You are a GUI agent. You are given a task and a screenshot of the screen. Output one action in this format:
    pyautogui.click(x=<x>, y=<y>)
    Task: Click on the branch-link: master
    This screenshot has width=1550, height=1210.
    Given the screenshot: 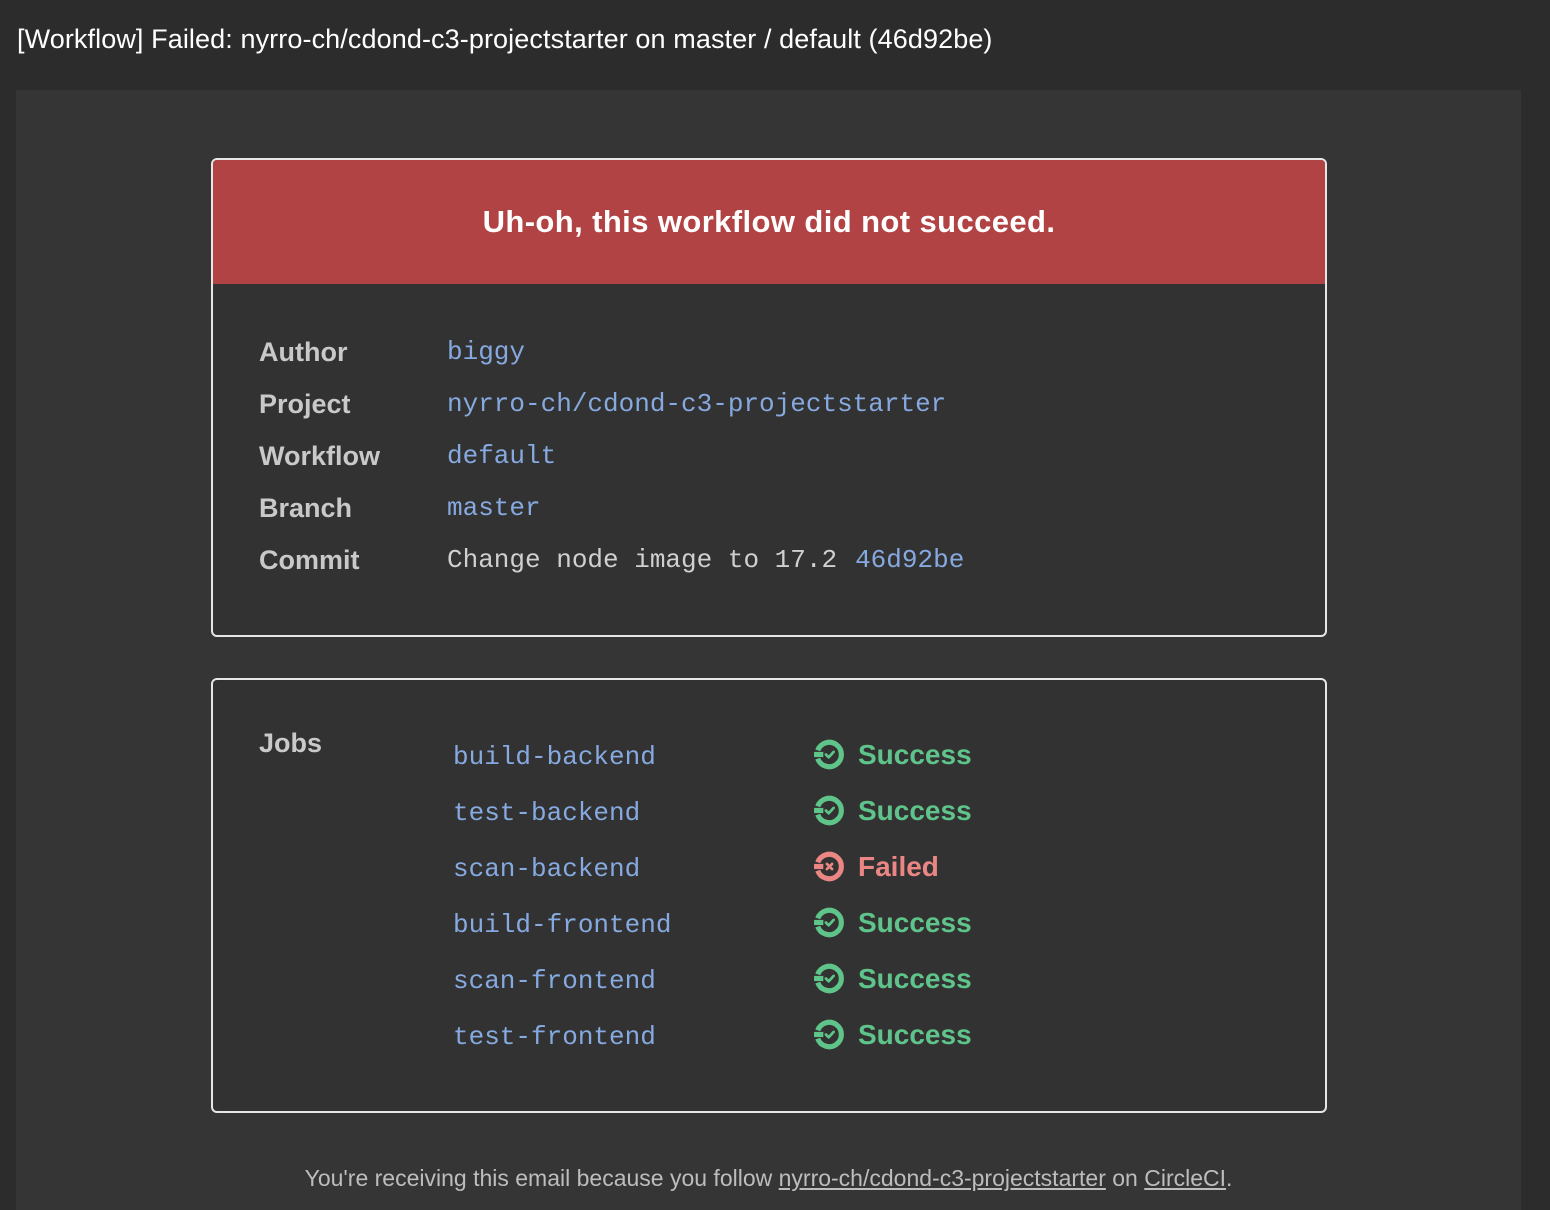 What is the action you would take?
    pyautogui.click(x=494, y=508)
    